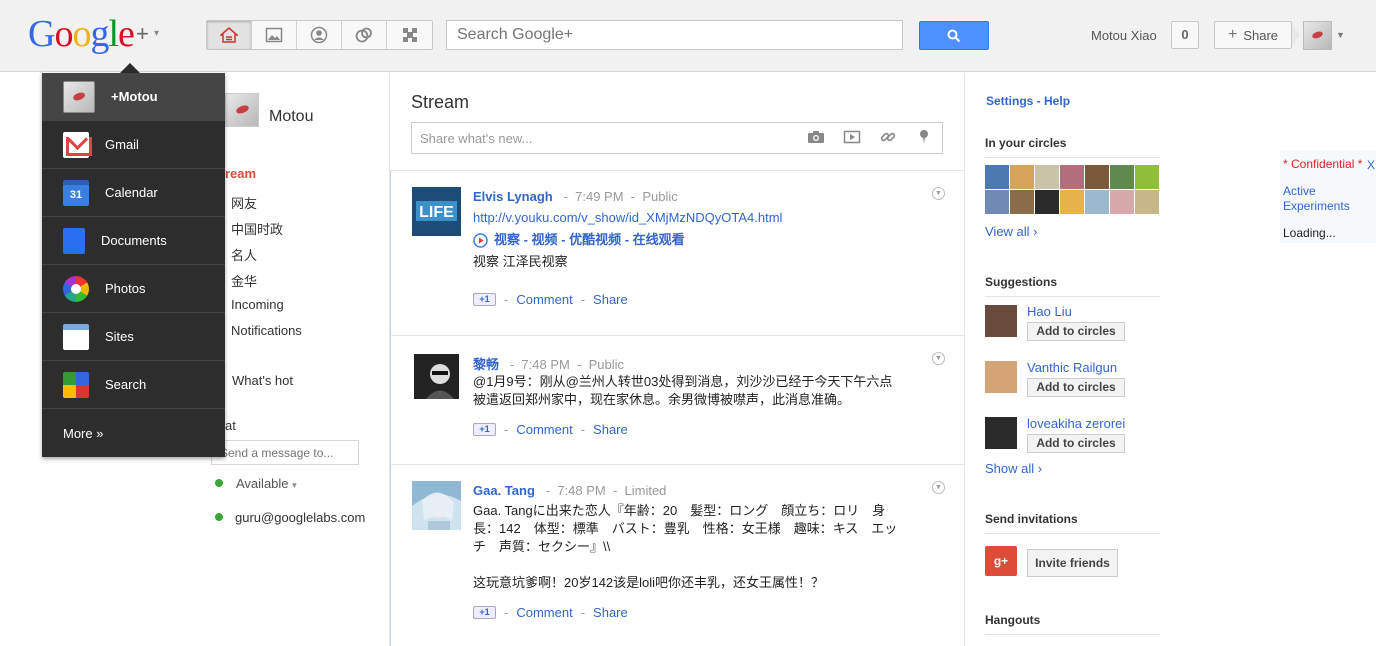 This screenshot has width=1376, height=646. Describe the element at coordinates (486, 364) in the screenshot. I see `post-author-name: 黎畅` at that location.